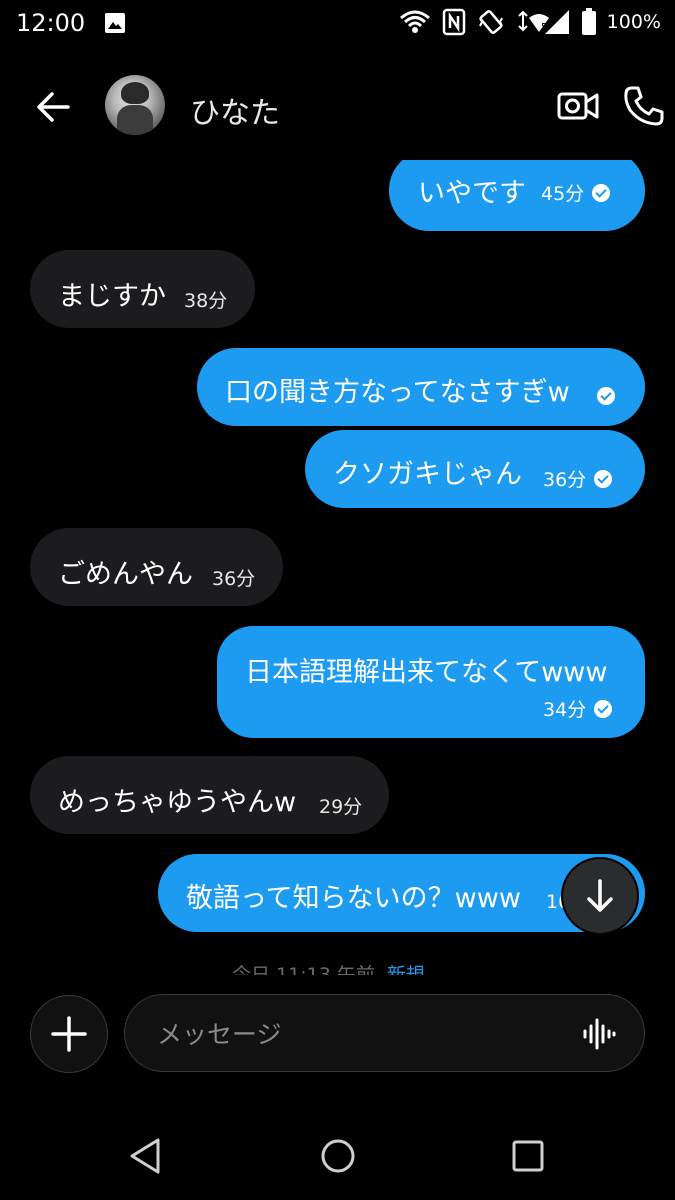 This screenshot has height=1200, width=675. I want to click on message-meta: 29分, so click(340, 805).